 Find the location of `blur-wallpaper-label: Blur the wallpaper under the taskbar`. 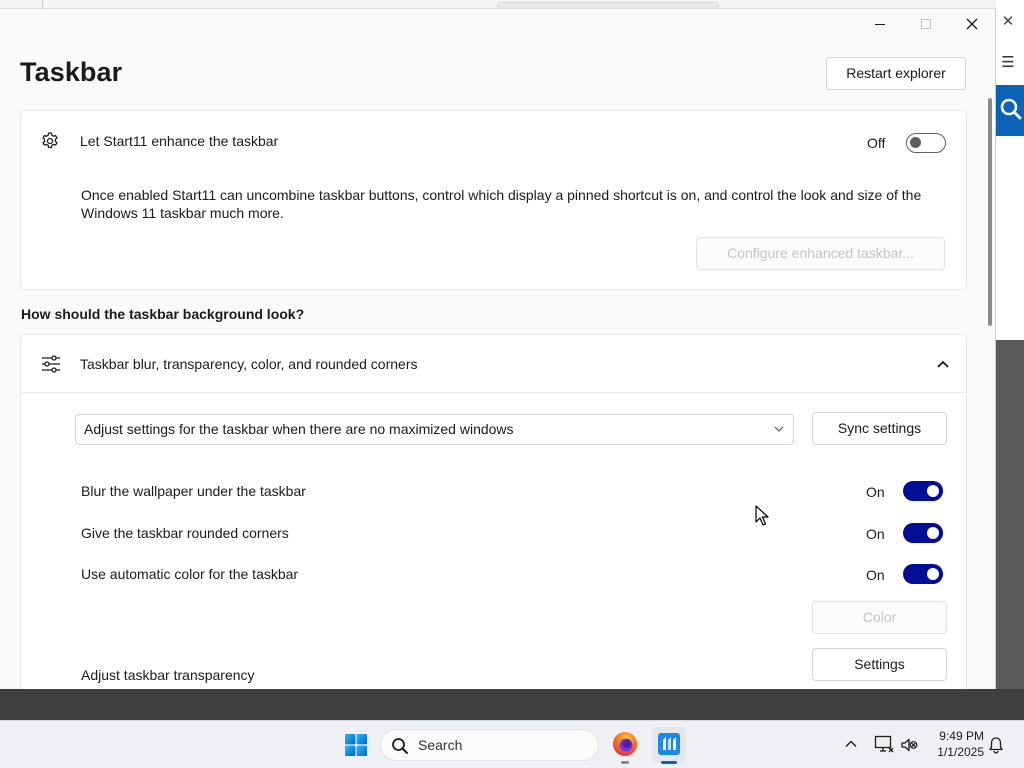

blur-wallpaper-label: Blur the wallpaper under the taskbar is located at coordinates (193, 491).